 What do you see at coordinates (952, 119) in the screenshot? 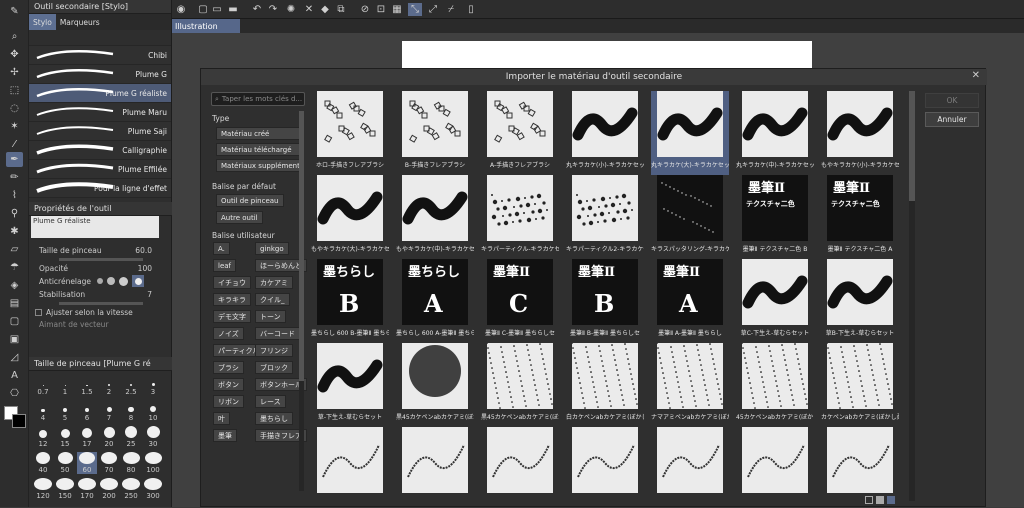
I see `cancel-button: Annuler` at bounding box center [952, 119].